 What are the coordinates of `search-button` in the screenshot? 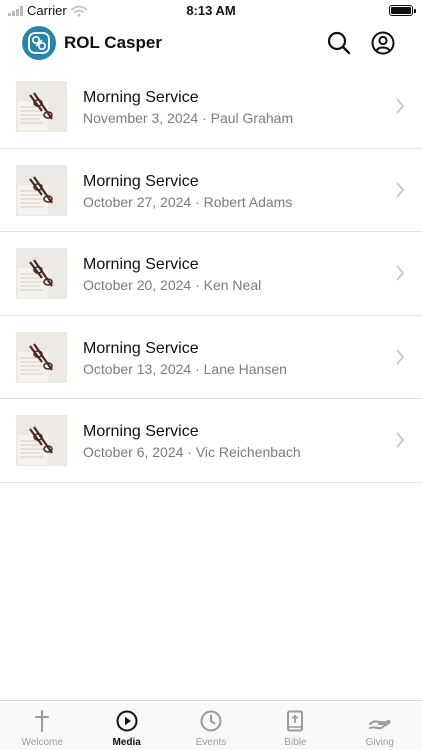 It's located at (339, 43).